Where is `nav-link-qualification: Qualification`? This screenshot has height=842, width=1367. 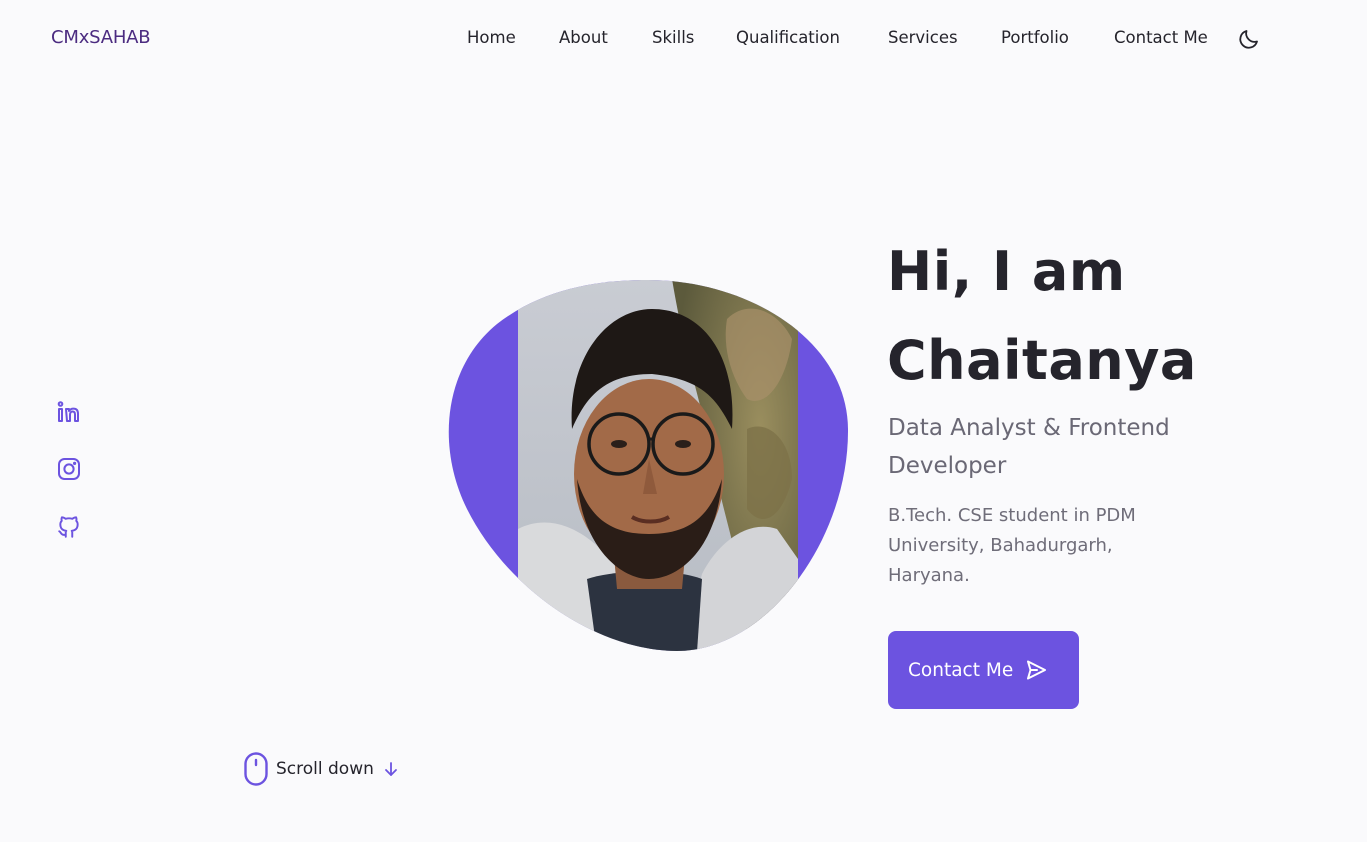 nav-link-qualification: Qualification is located at coordinates (788, 37).